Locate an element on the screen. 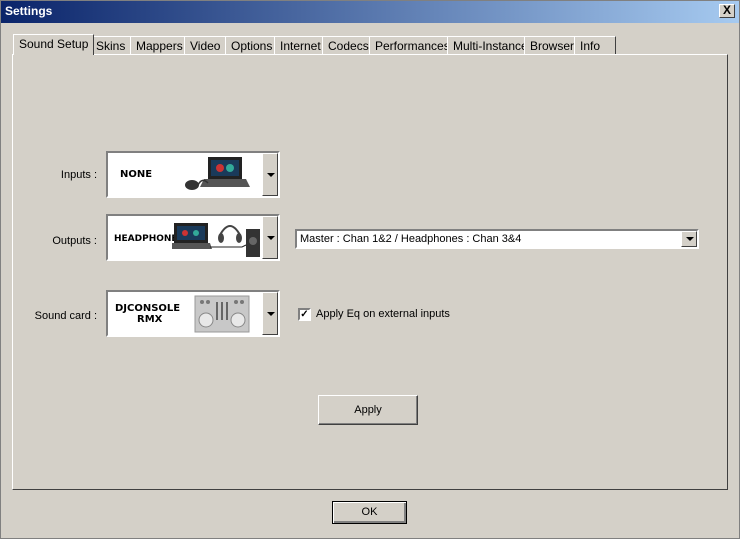  sound-card-dropdown: DJCONSOLE RMX is located at coordinates (193, 313).